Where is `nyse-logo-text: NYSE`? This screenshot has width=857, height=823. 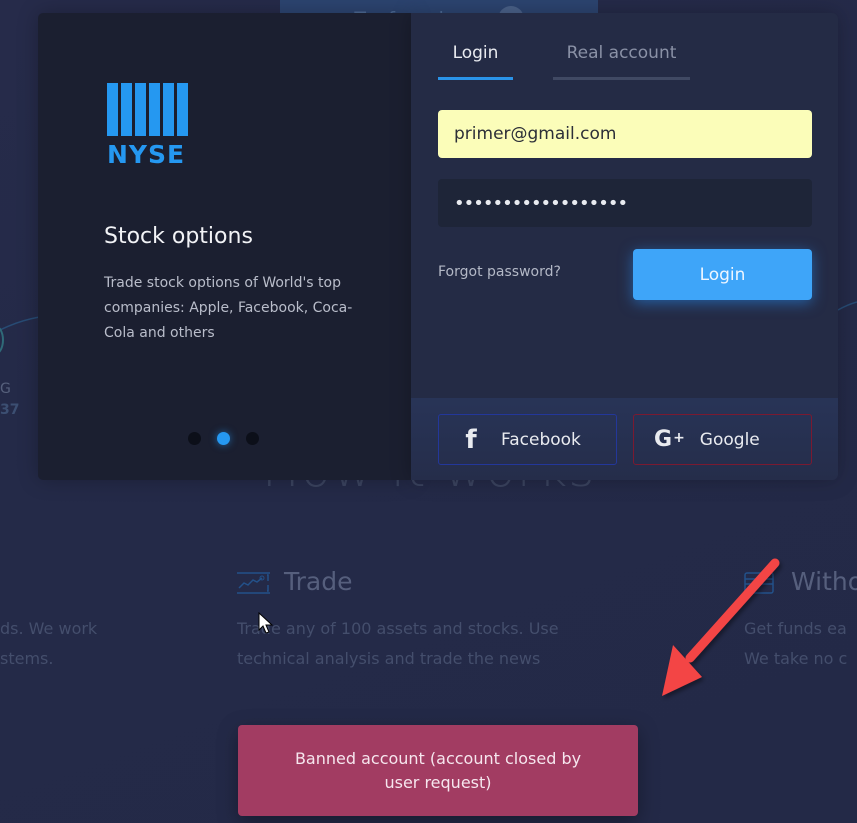
nyse-logo-text: NYSE is located at coordinates (146, 154).